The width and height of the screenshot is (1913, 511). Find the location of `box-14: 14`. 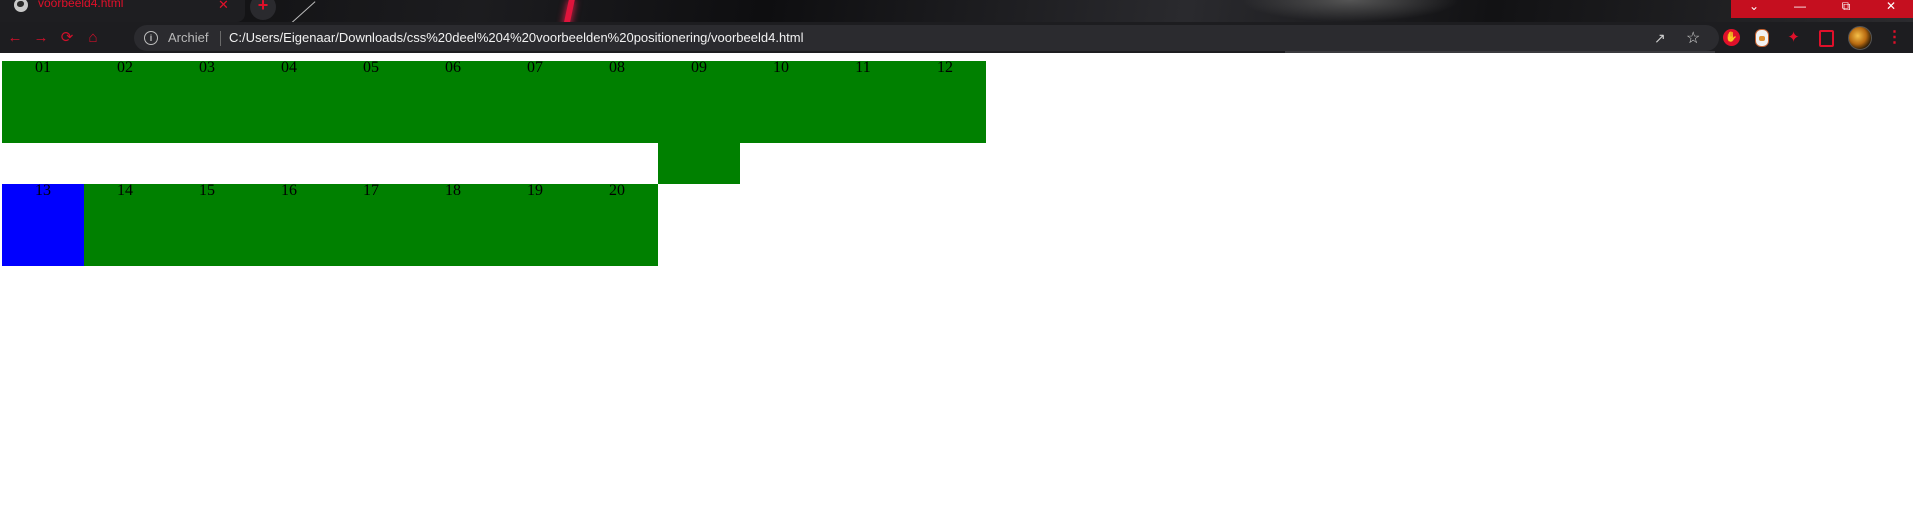

box-14: 14 is located at coordinates (125, 224).